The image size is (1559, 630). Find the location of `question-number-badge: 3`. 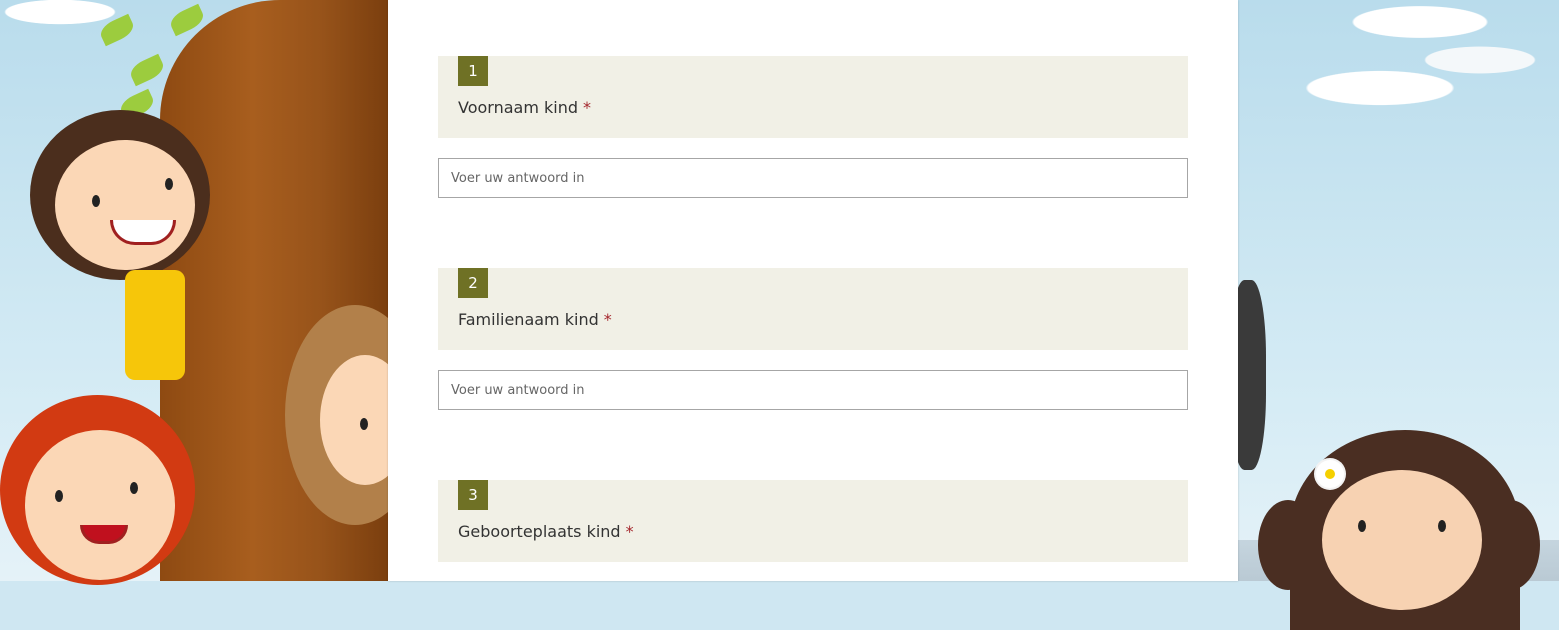

question-number-badge: 3 is located at coordinates (473, 495).